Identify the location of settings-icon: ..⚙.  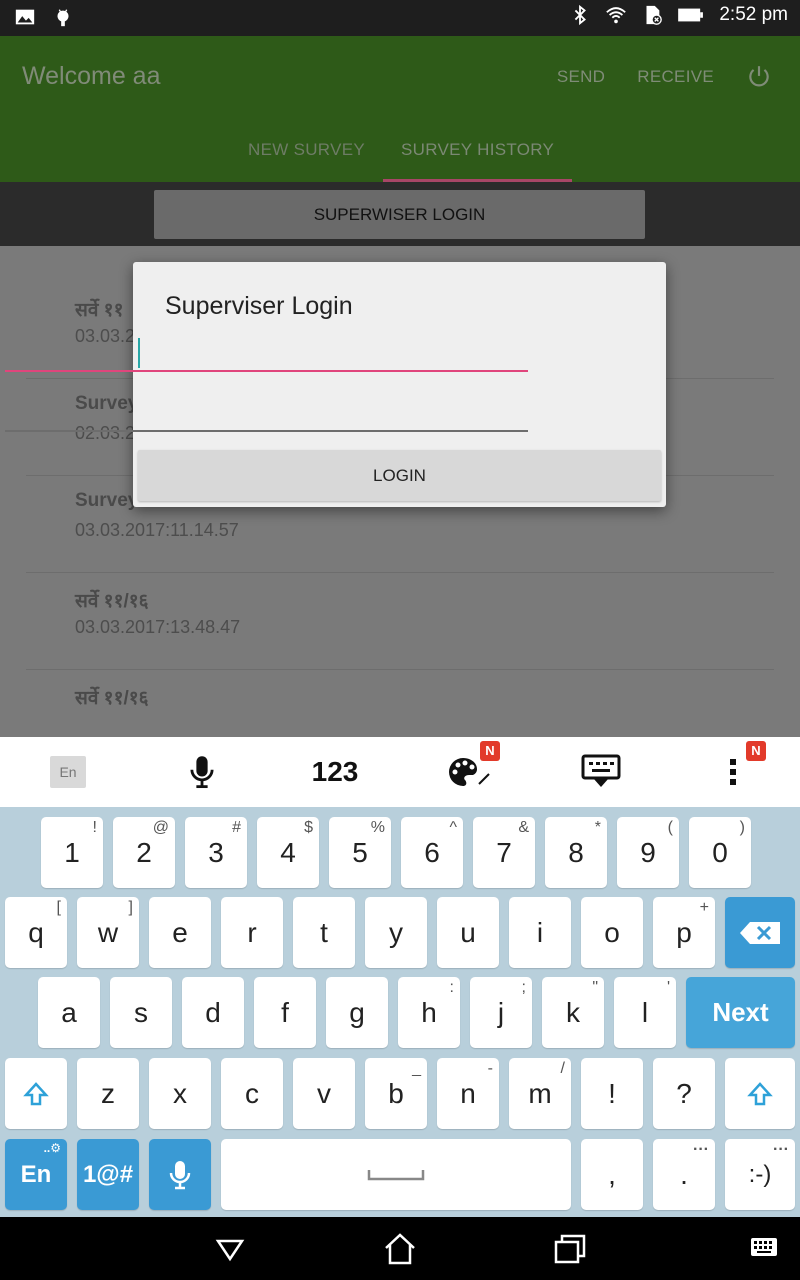
(52, 1148).